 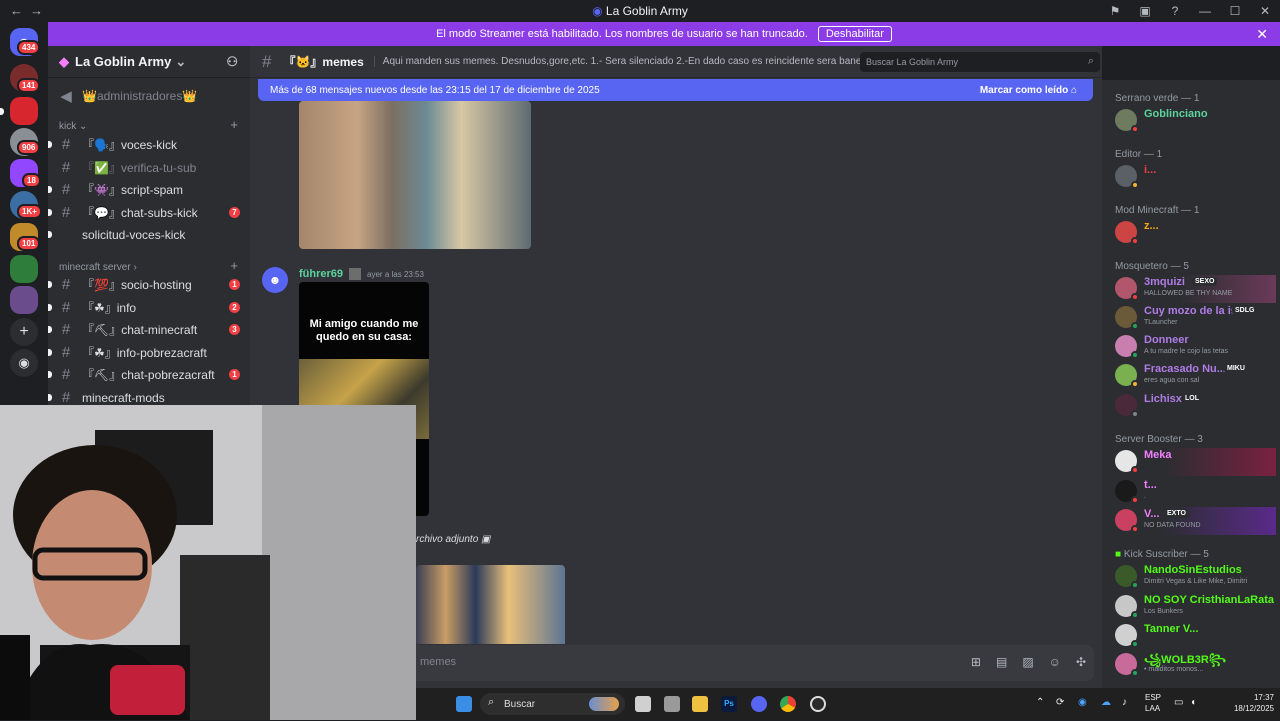 What do you see at coordinates (24, 332) in the screenshot?
I see `add-server-icon: +` at bounding box center [24, 332].